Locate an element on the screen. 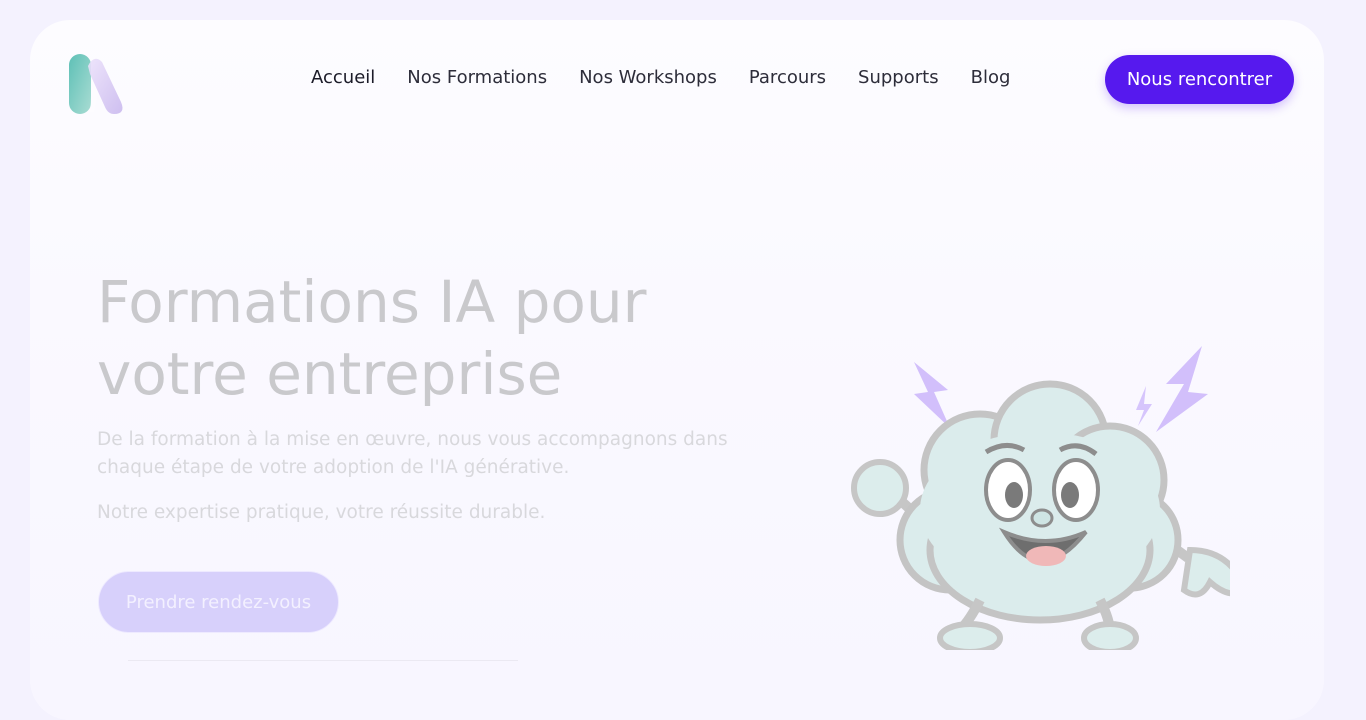  book-appointment-button: Prendre rendez-vous is located at coordinates (218, 602).